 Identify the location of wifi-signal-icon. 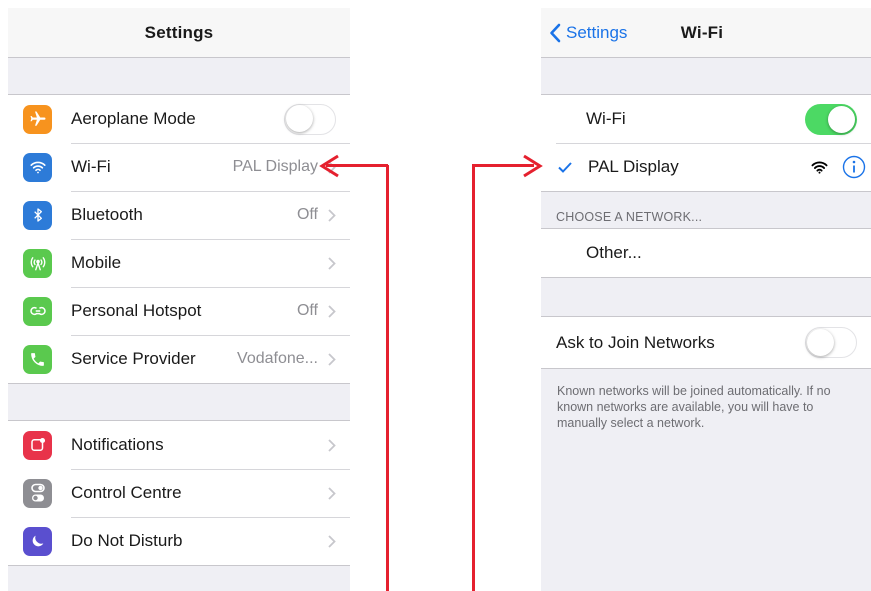
(819, 167).